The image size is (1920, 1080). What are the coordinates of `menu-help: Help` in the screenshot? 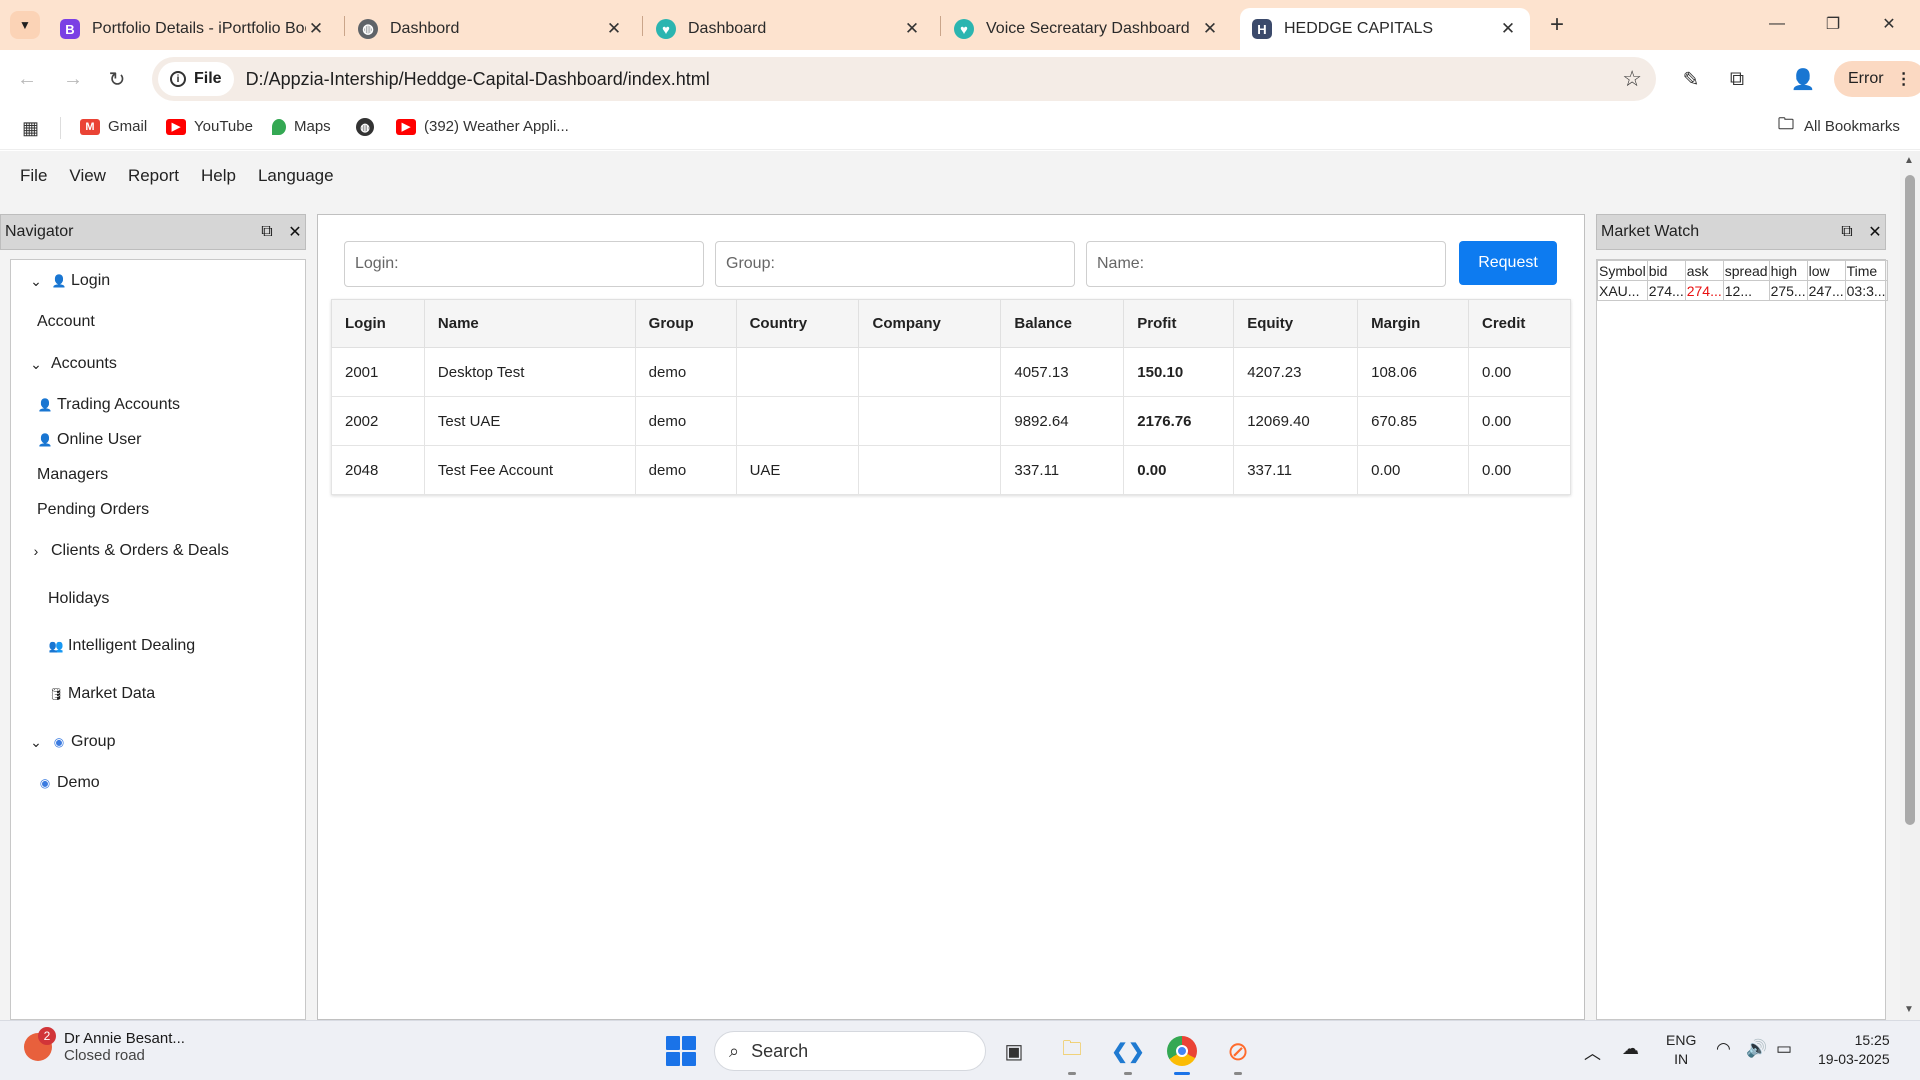 It's located at (218, 176).